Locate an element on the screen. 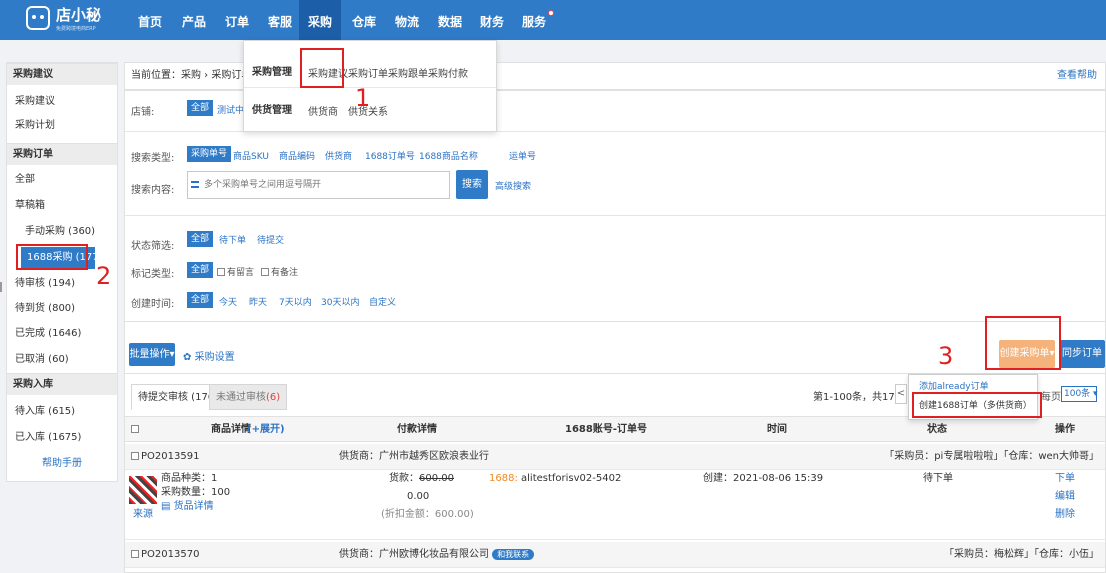  time-today: 今天 is located at coordinates (228, 301).